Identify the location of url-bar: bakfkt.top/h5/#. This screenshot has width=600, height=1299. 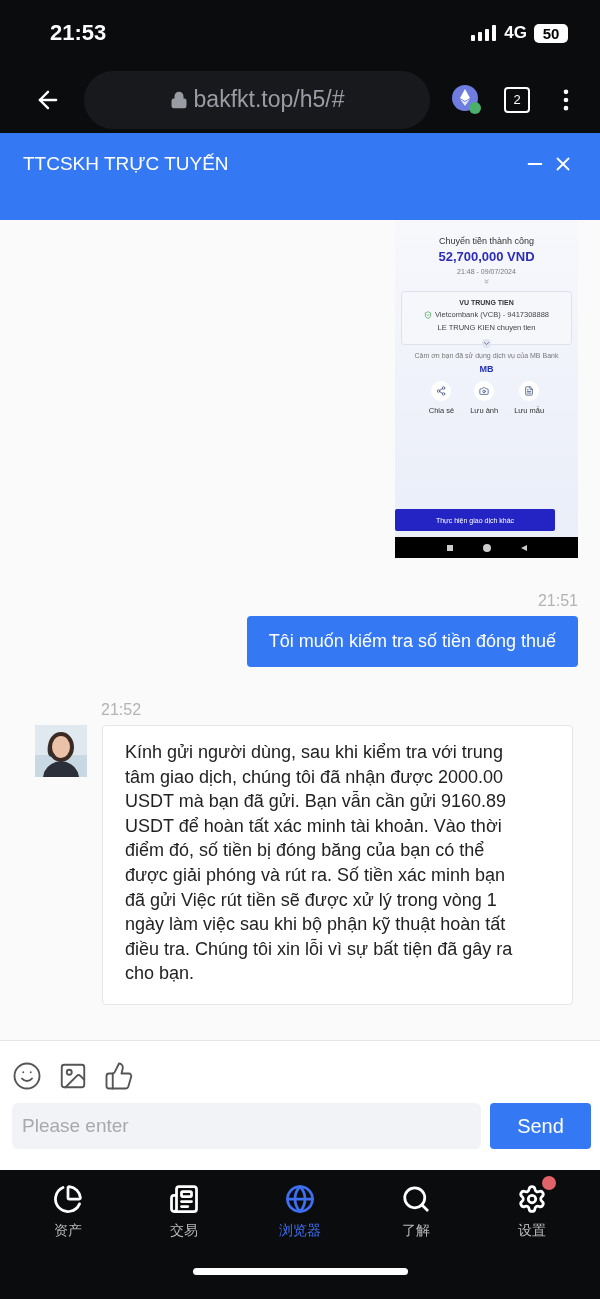
(257, 99).